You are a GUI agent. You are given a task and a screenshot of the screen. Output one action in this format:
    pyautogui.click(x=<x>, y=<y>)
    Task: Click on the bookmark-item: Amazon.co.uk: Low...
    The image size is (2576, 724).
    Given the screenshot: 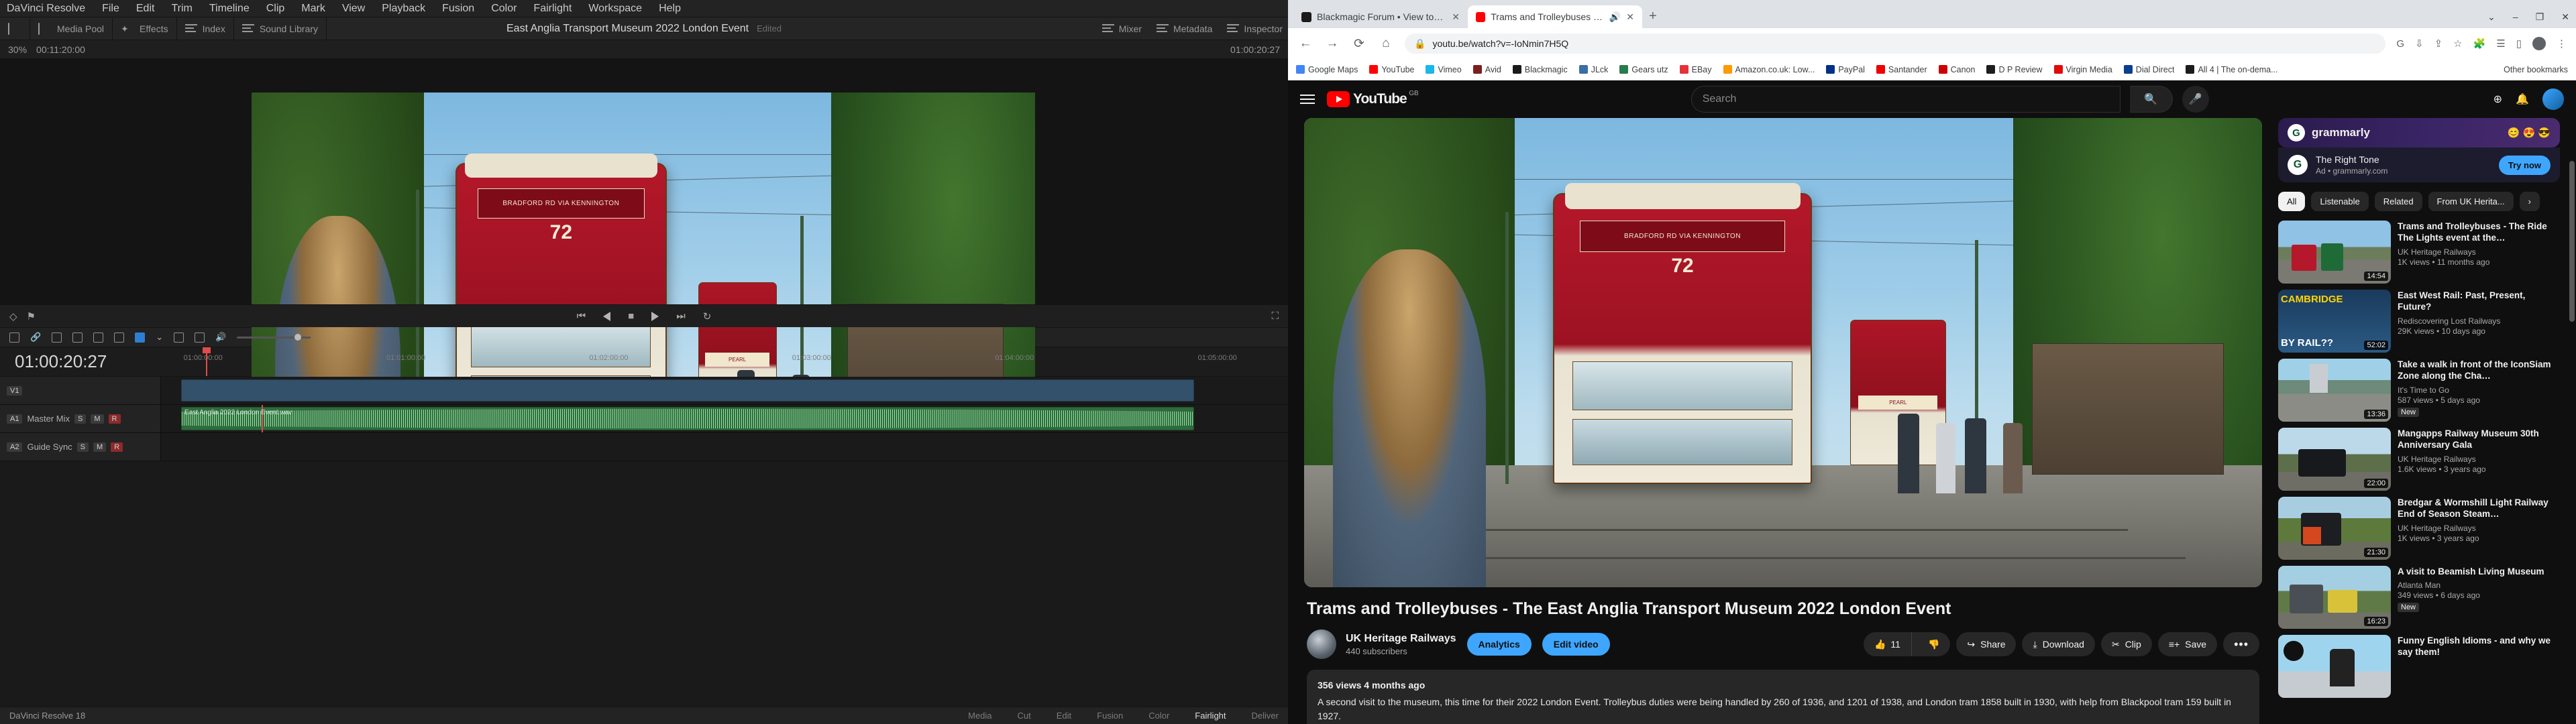 What is the action you would take?
    pyautogui.click(x=1769, y=69)
    